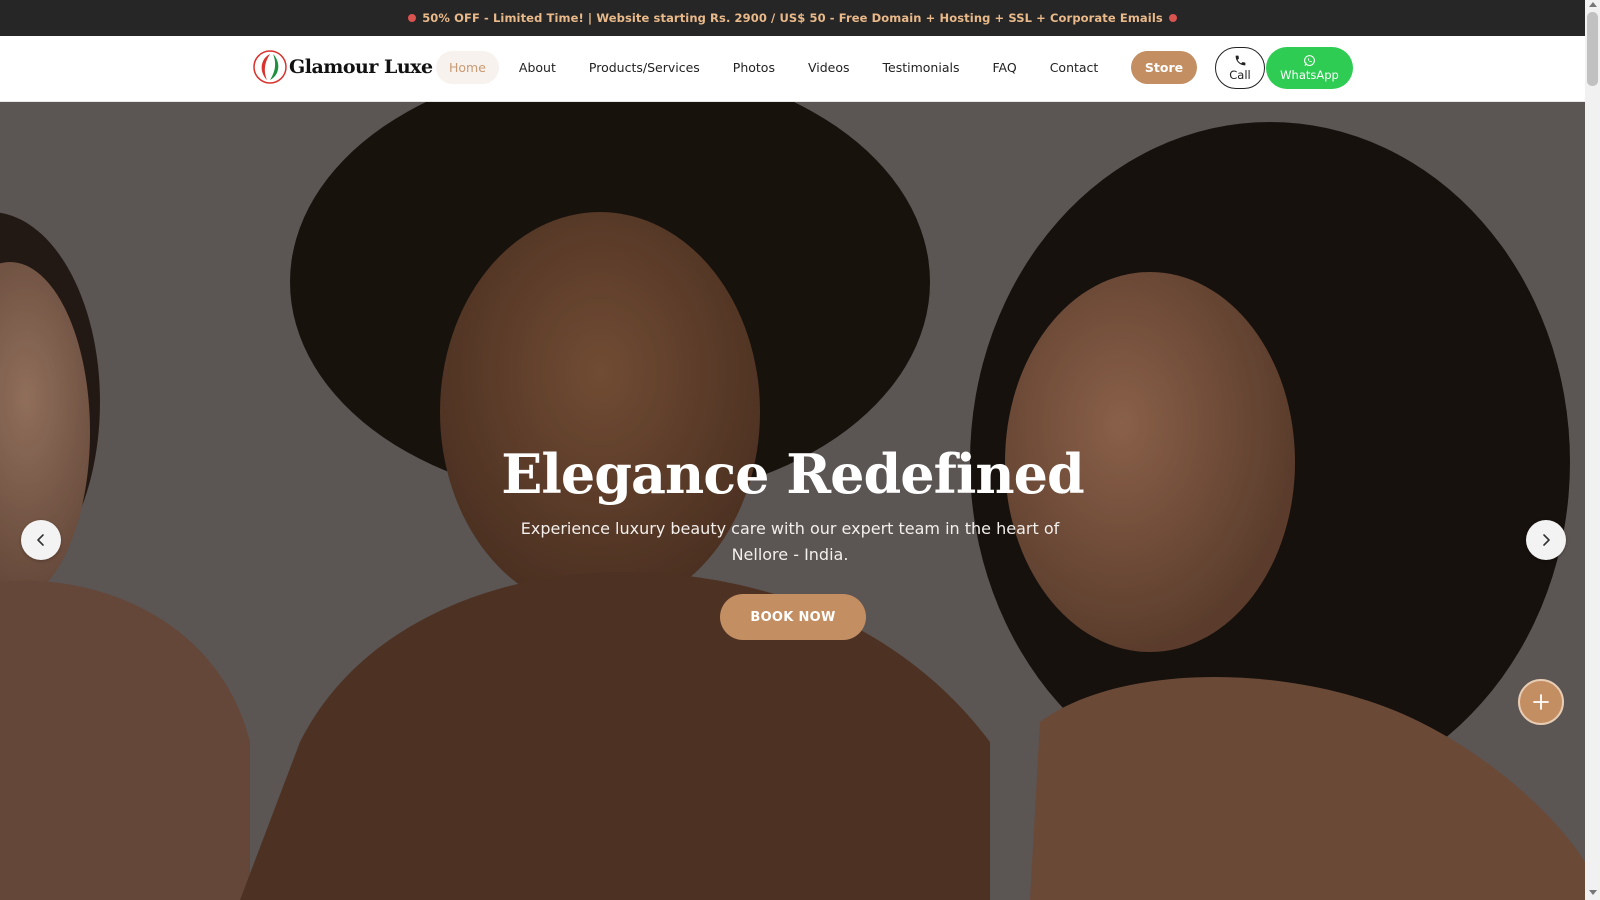 This screenshot has width=1600, height=900. What do you see at coordinates (1240, 60) in the screenshot?
I see `phone-icon` at bounding box center [1240, 60].